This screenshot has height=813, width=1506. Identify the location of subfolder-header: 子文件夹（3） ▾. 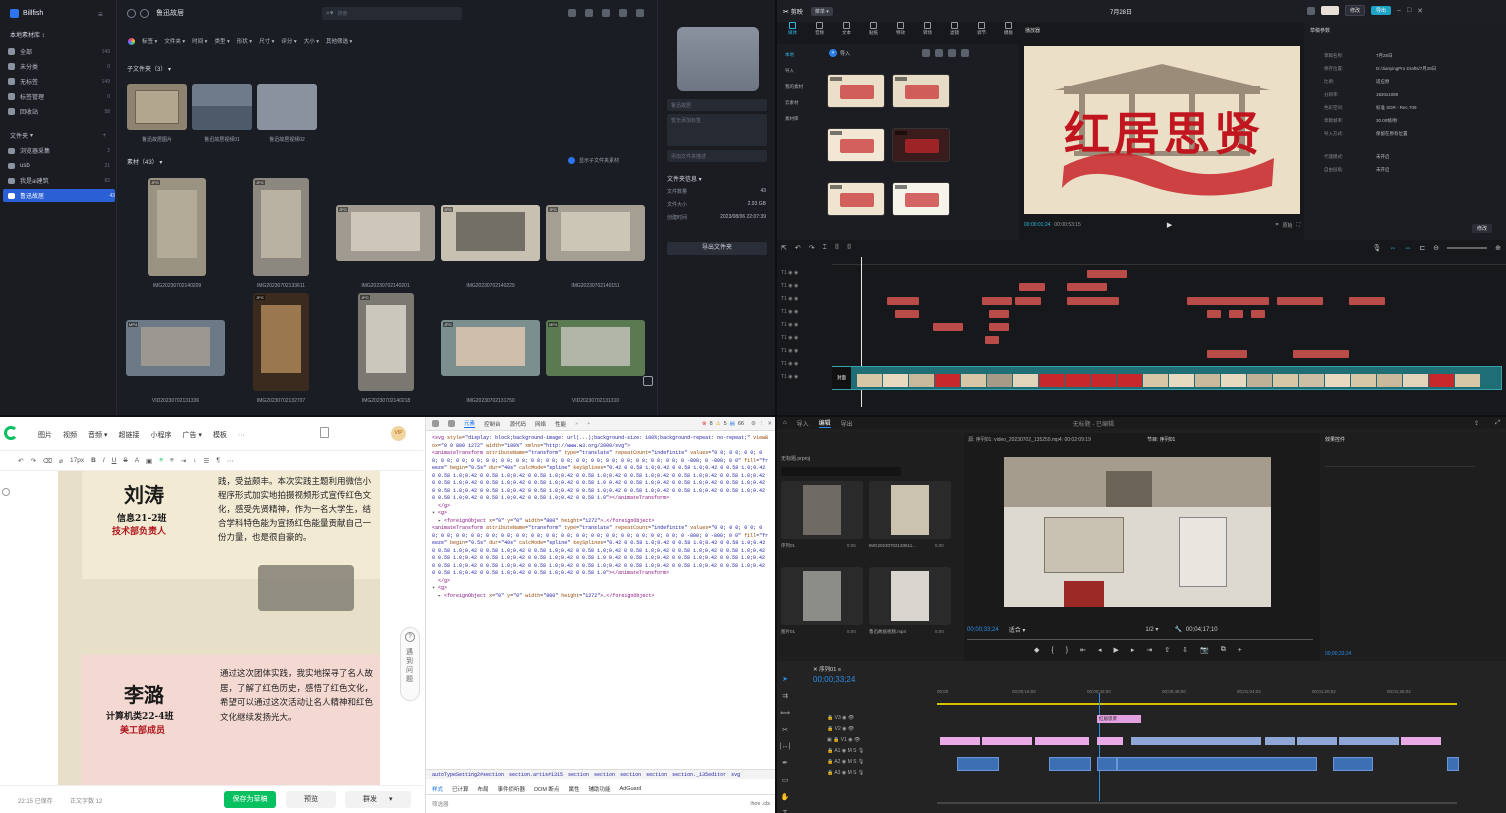
(149, 68).